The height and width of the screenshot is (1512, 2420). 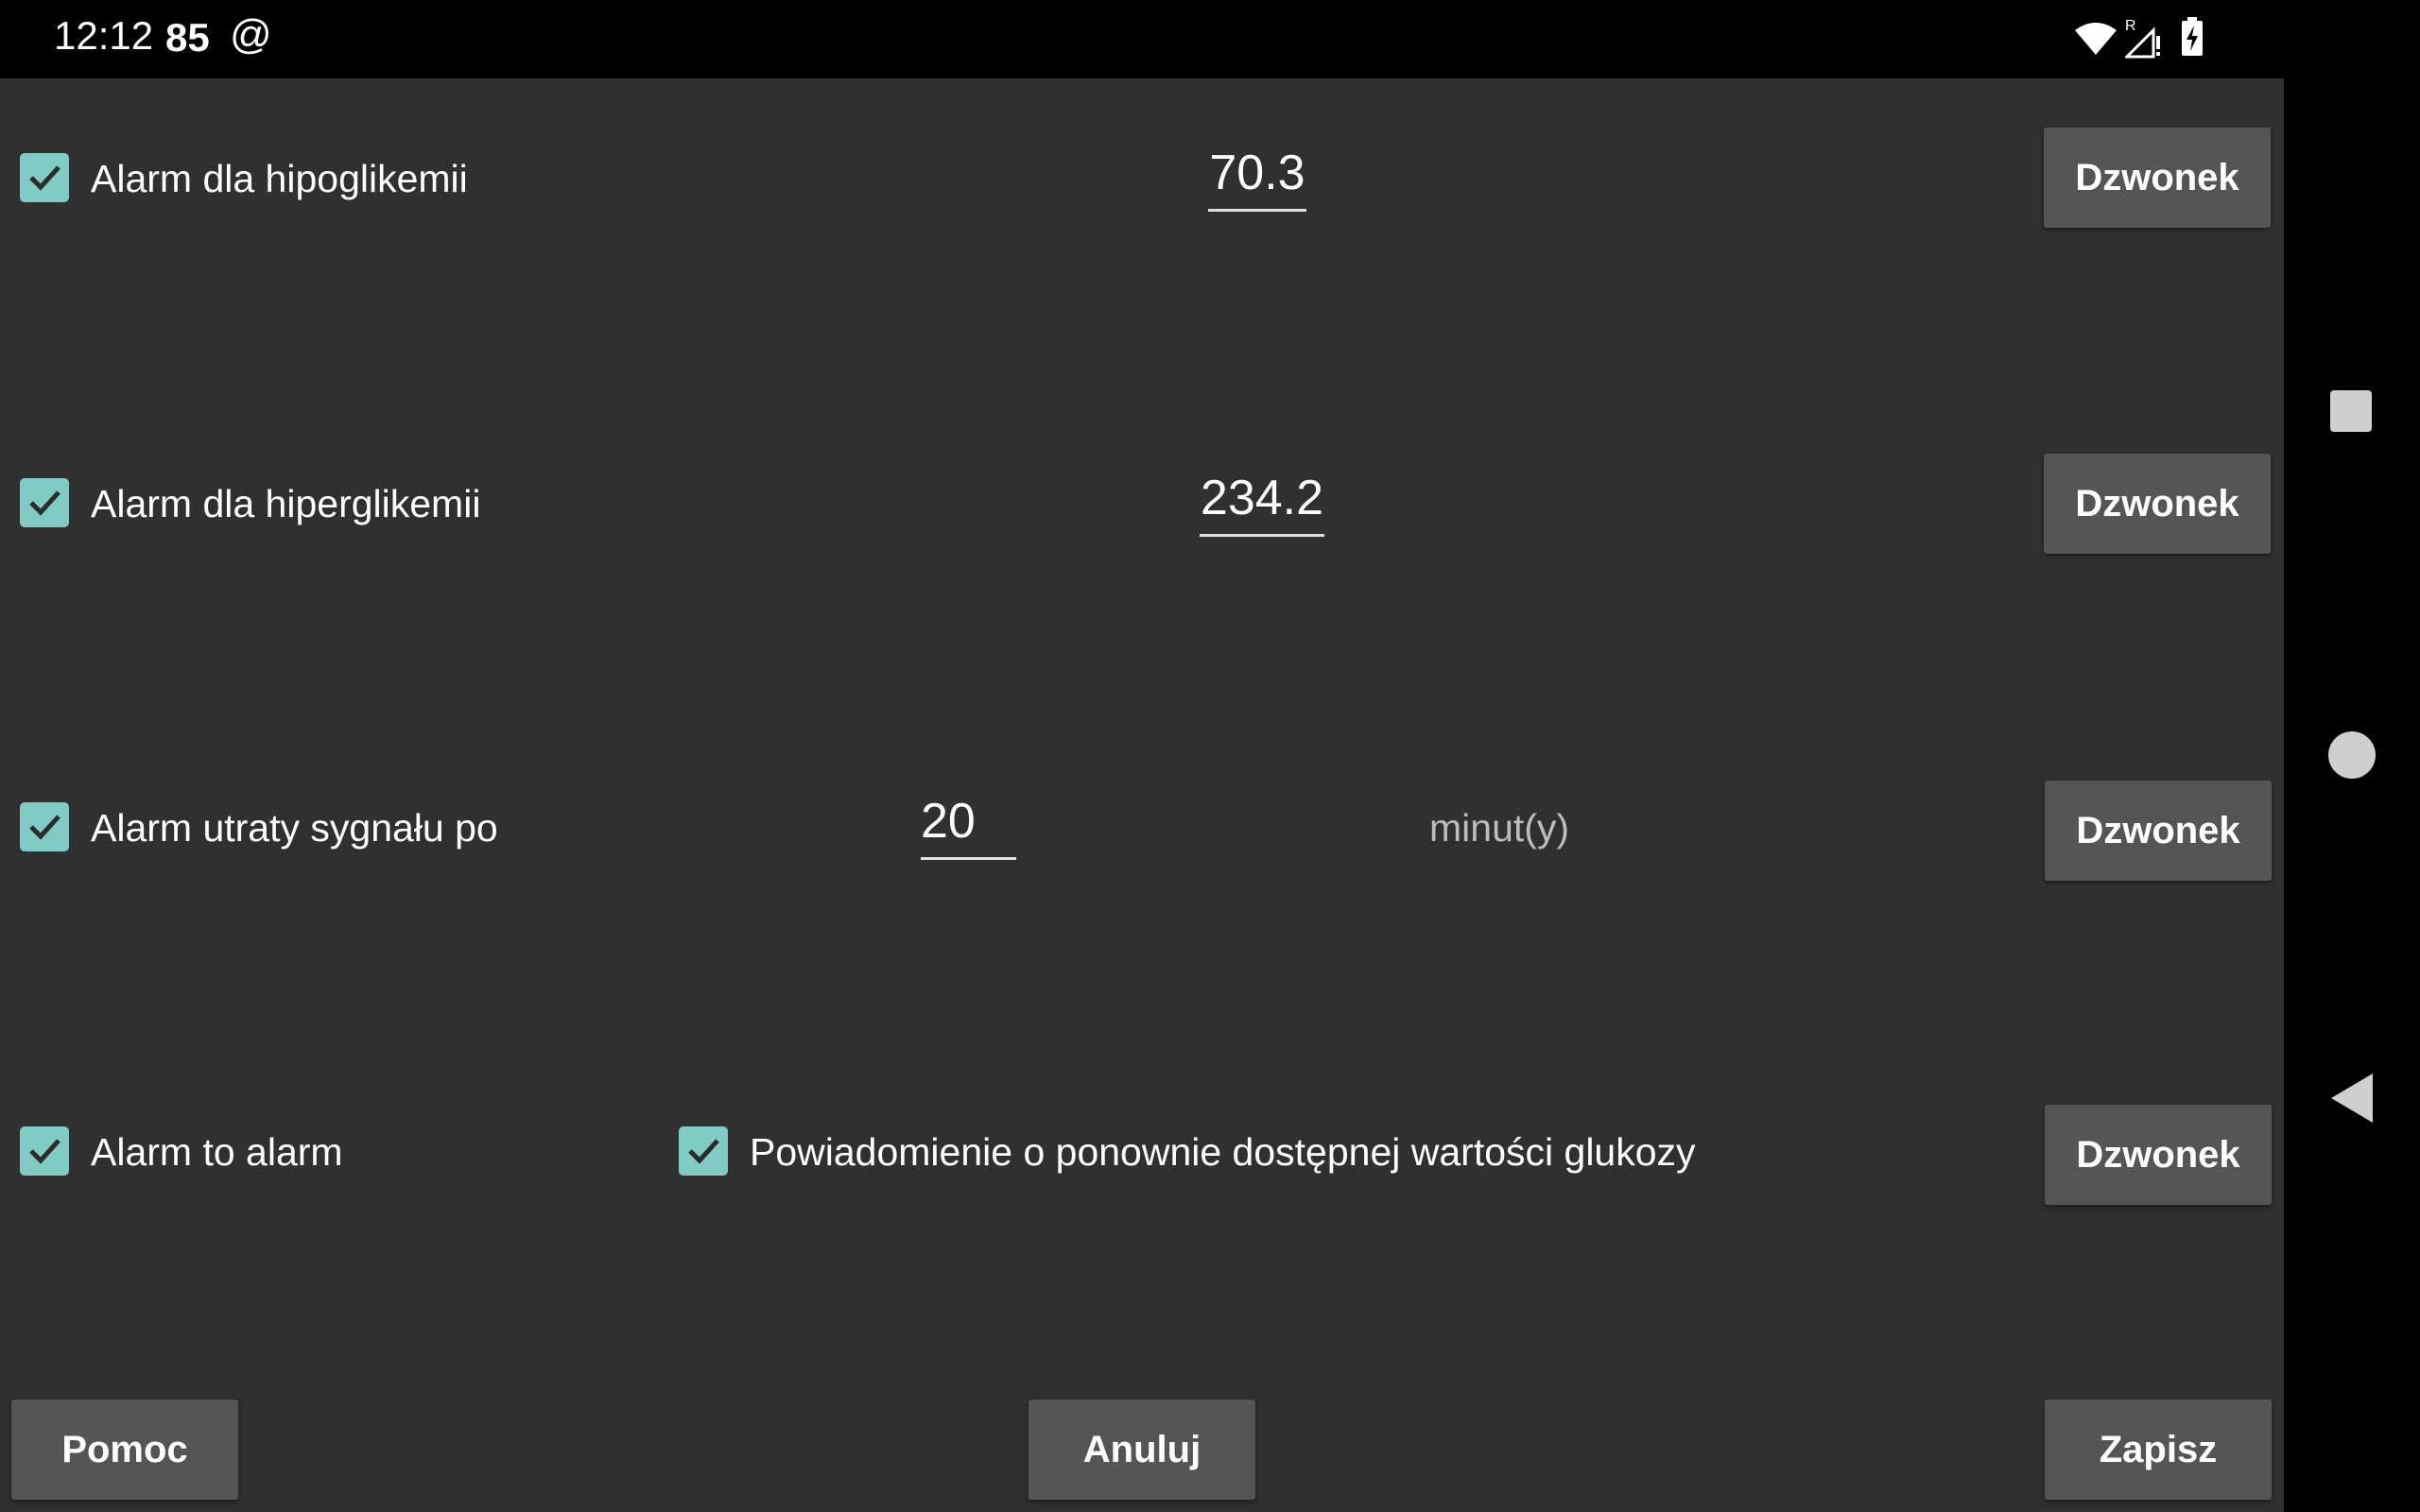 I want to click on back-icon, so click(x=2352, y=1100).